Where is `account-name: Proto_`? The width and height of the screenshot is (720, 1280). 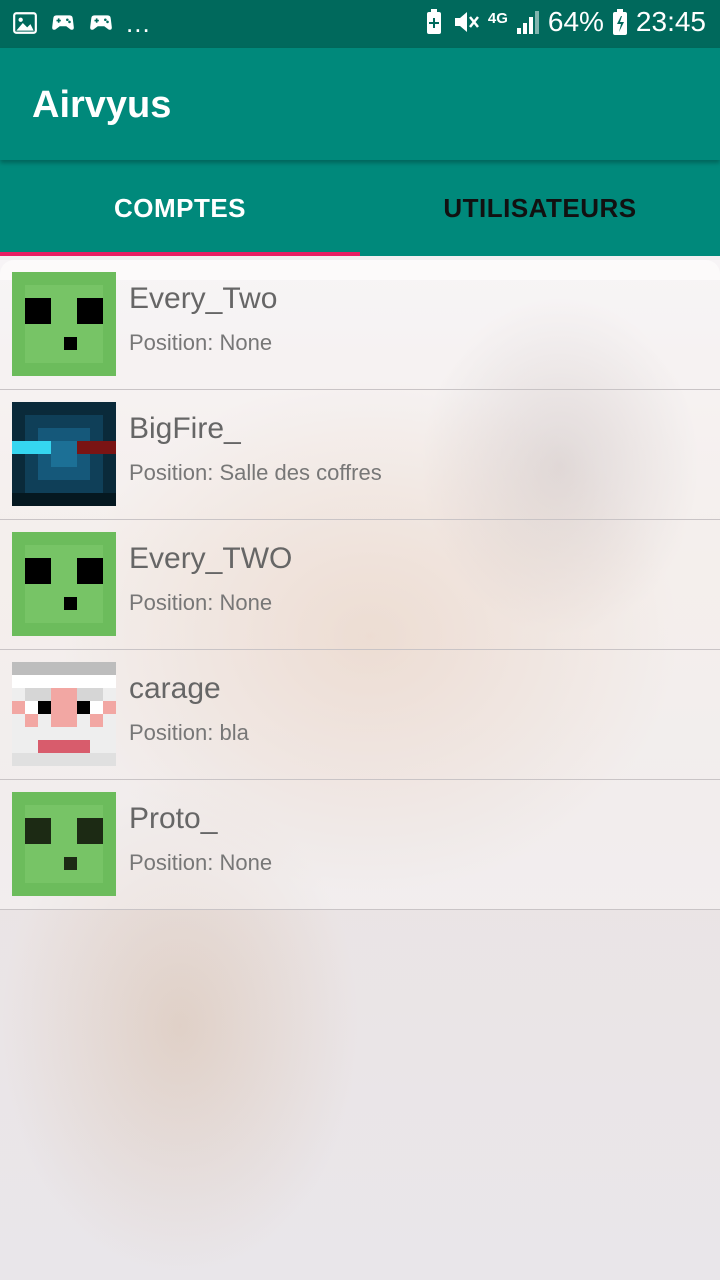
account-name: Proto_ is located at coordinates (173, 818).